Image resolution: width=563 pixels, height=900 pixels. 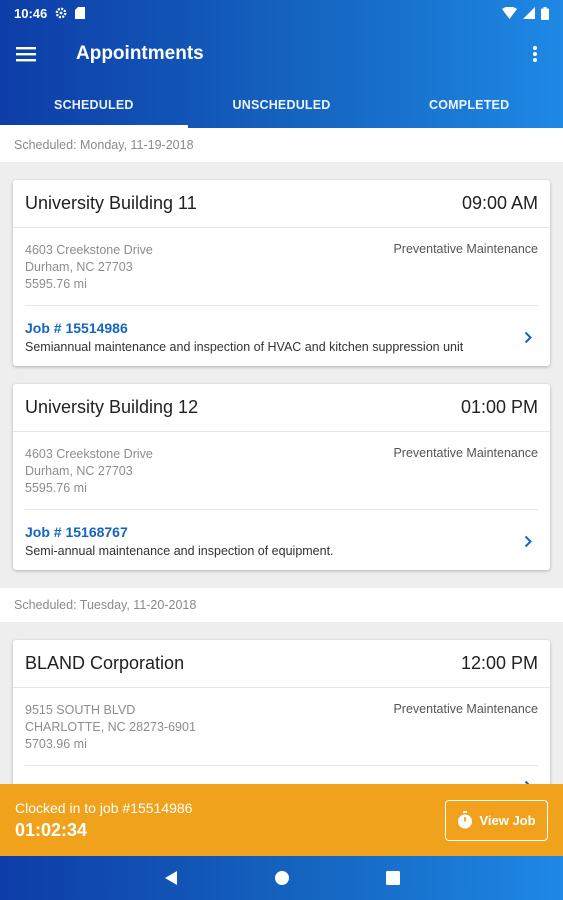 I want to click on home-icon, so click(x=282, y=878).